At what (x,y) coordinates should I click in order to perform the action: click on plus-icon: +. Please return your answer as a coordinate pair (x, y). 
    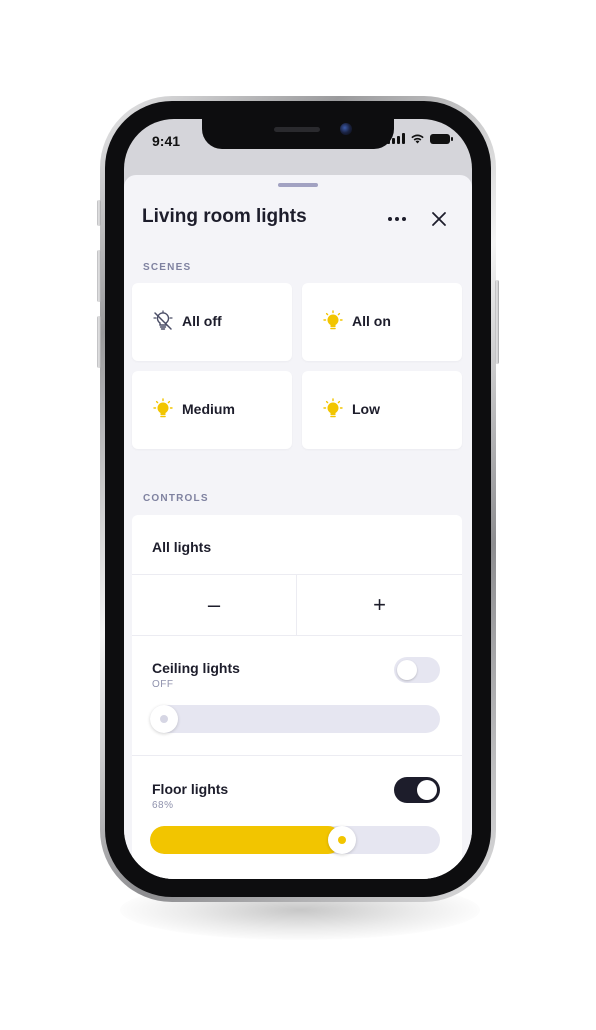
    Looking at the image, I should click on (379, 604).